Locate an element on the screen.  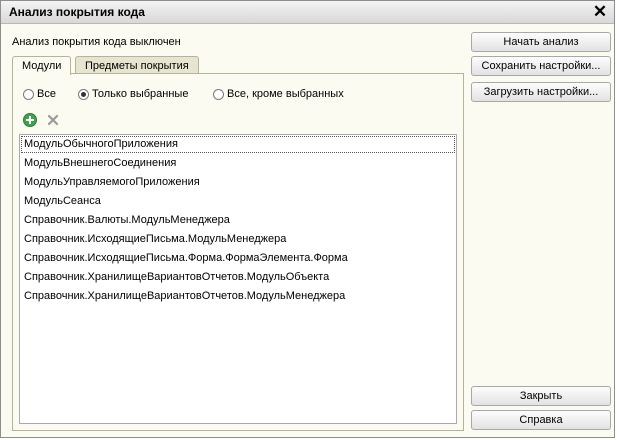
list-item: МодульУправляемогоПриложения is located at coordinates (238, 182).